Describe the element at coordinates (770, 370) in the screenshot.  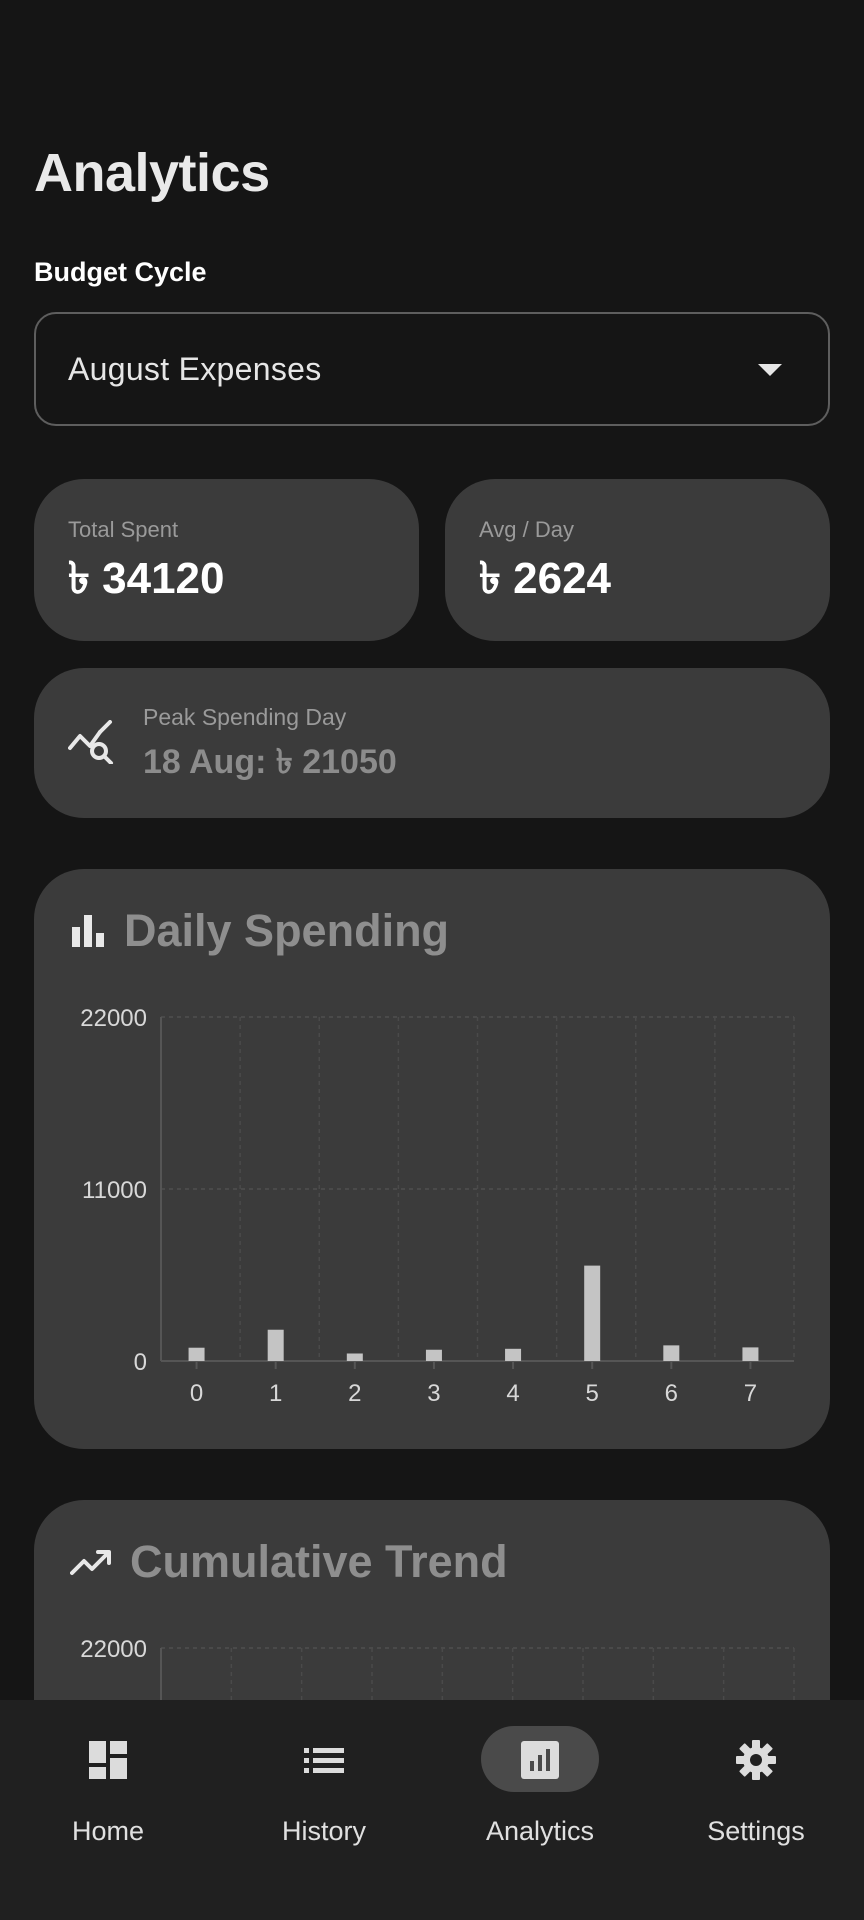
I see `dropdown-arrow-icon` at that location.